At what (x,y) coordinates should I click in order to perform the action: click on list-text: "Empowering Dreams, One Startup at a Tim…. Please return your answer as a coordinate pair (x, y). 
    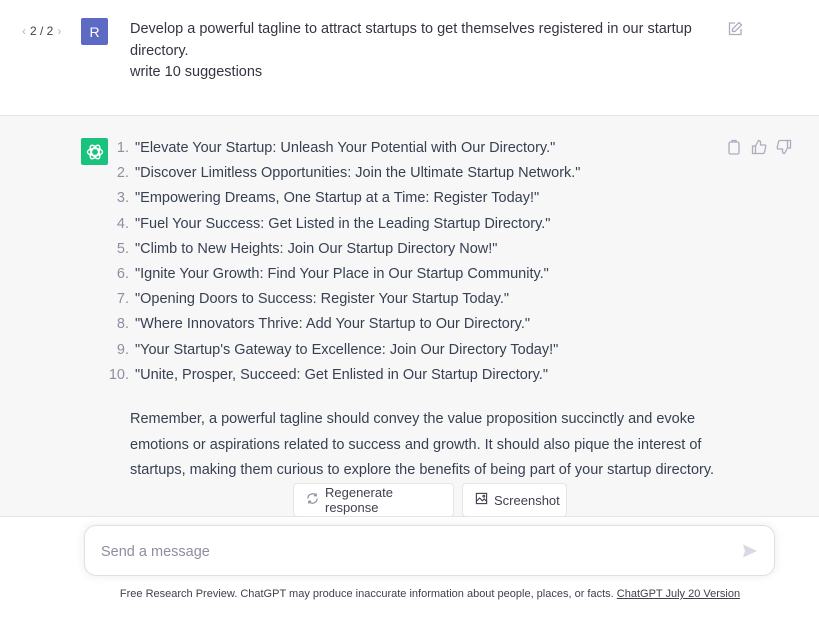
    Looking at the image, I should click on (337, 198).